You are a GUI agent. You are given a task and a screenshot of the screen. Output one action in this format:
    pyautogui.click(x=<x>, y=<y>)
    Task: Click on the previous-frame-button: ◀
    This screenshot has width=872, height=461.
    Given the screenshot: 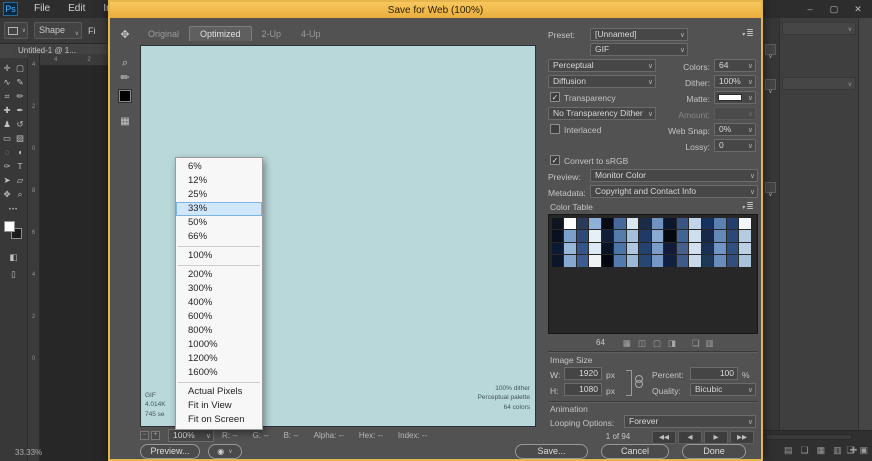 What is the action you would take?
    pyautogui.click(x=690, y=437)
    